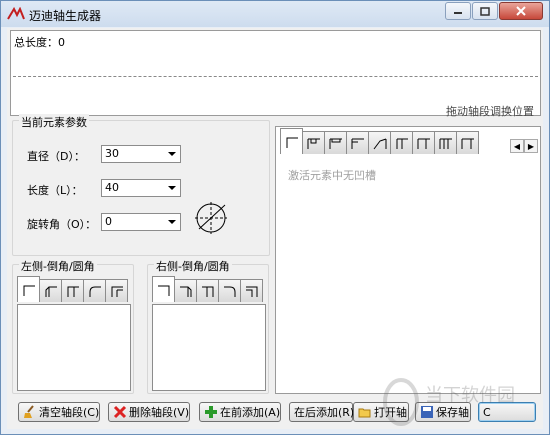 Image resolution: width=550 pixels, height=435 pixels. I want to click on watermark: 当下软件园, so click(464, 403).